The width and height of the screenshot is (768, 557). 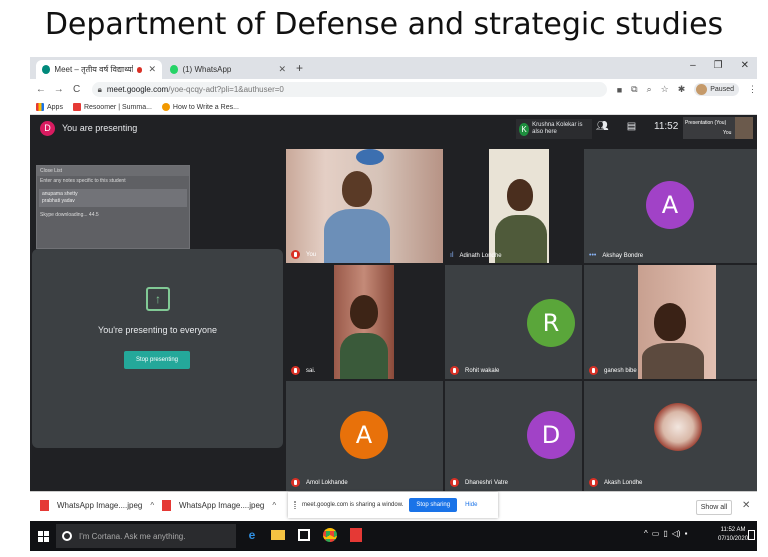 What do you see at coordinates (646, 533) in the screenshot?
I see `tray-expand-icon: ^` at bounding box center [646, 533].